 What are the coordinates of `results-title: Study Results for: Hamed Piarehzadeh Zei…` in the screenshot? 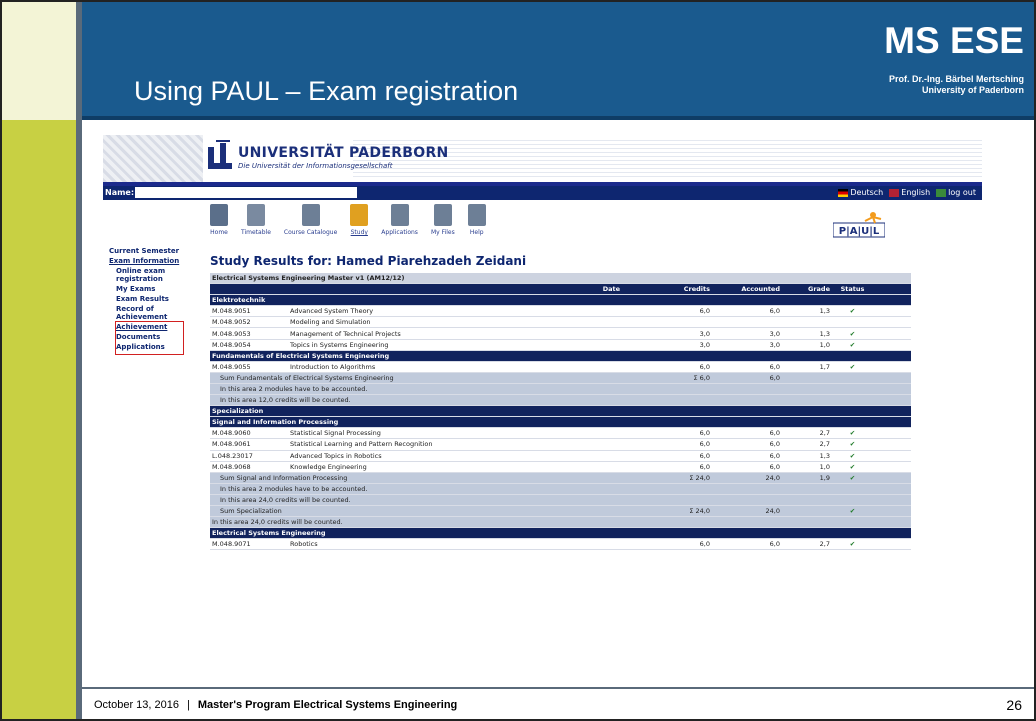 It's located at (368, 261).